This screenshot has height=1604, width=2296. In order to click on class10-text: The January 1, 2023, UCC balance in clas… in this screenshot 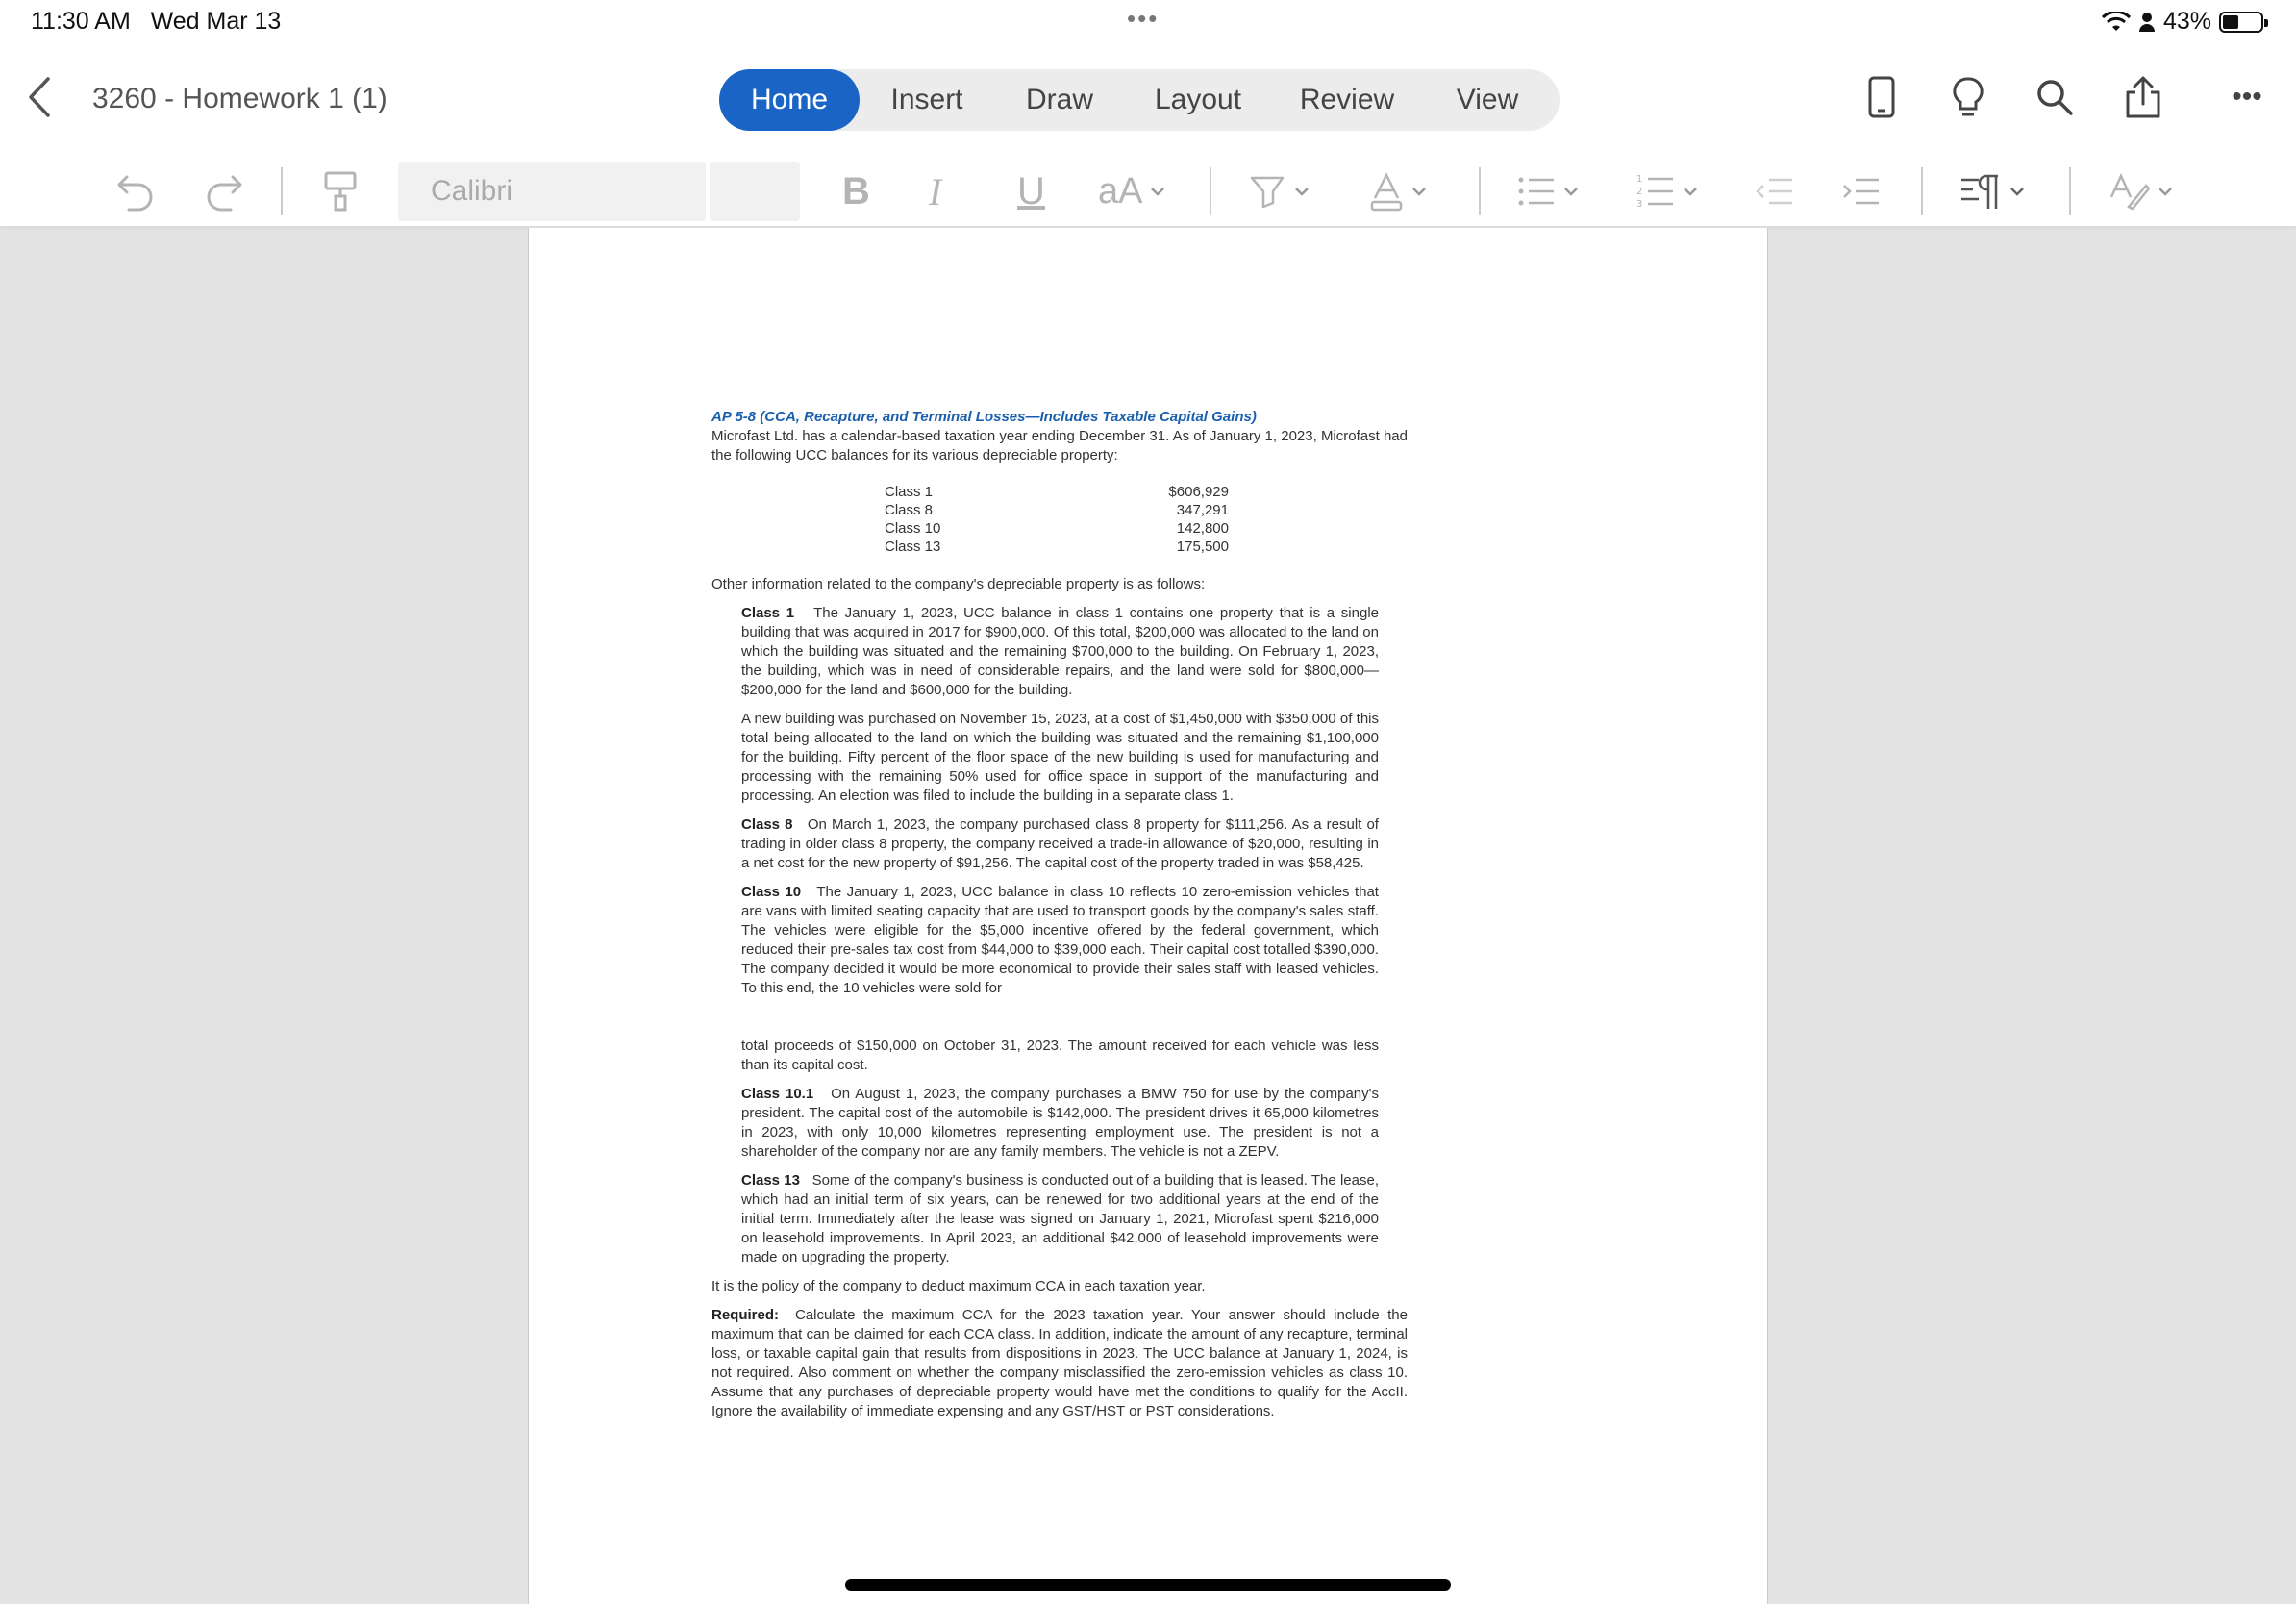, I will do `click(1060, 940)`.